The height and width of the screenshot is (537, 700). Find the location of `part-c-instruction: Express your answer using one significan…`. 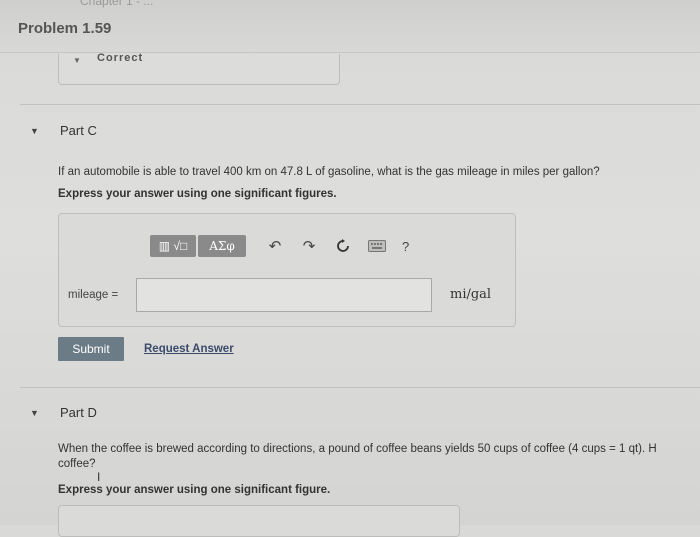

part-c-instruction: Express your answer using one significan… is located at coordinates (197, 194).